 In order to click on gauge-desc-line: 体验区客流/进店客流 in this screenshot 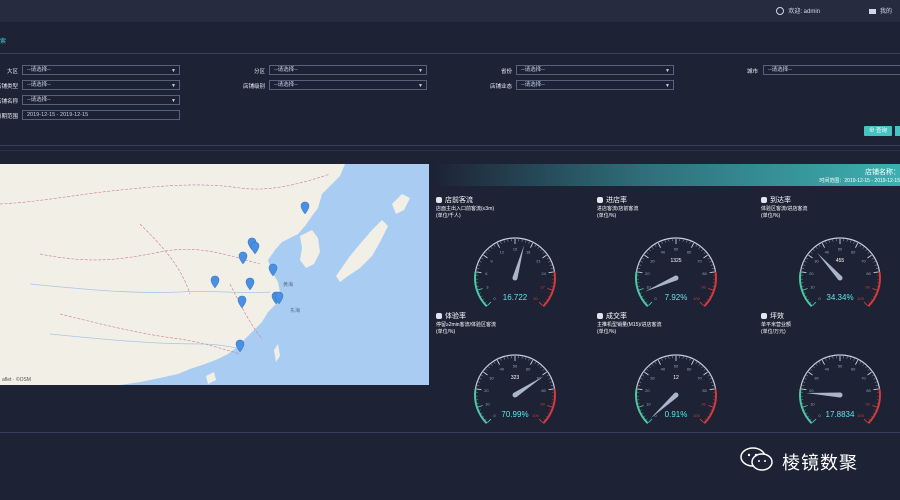, I will do `click(784, 209)`.